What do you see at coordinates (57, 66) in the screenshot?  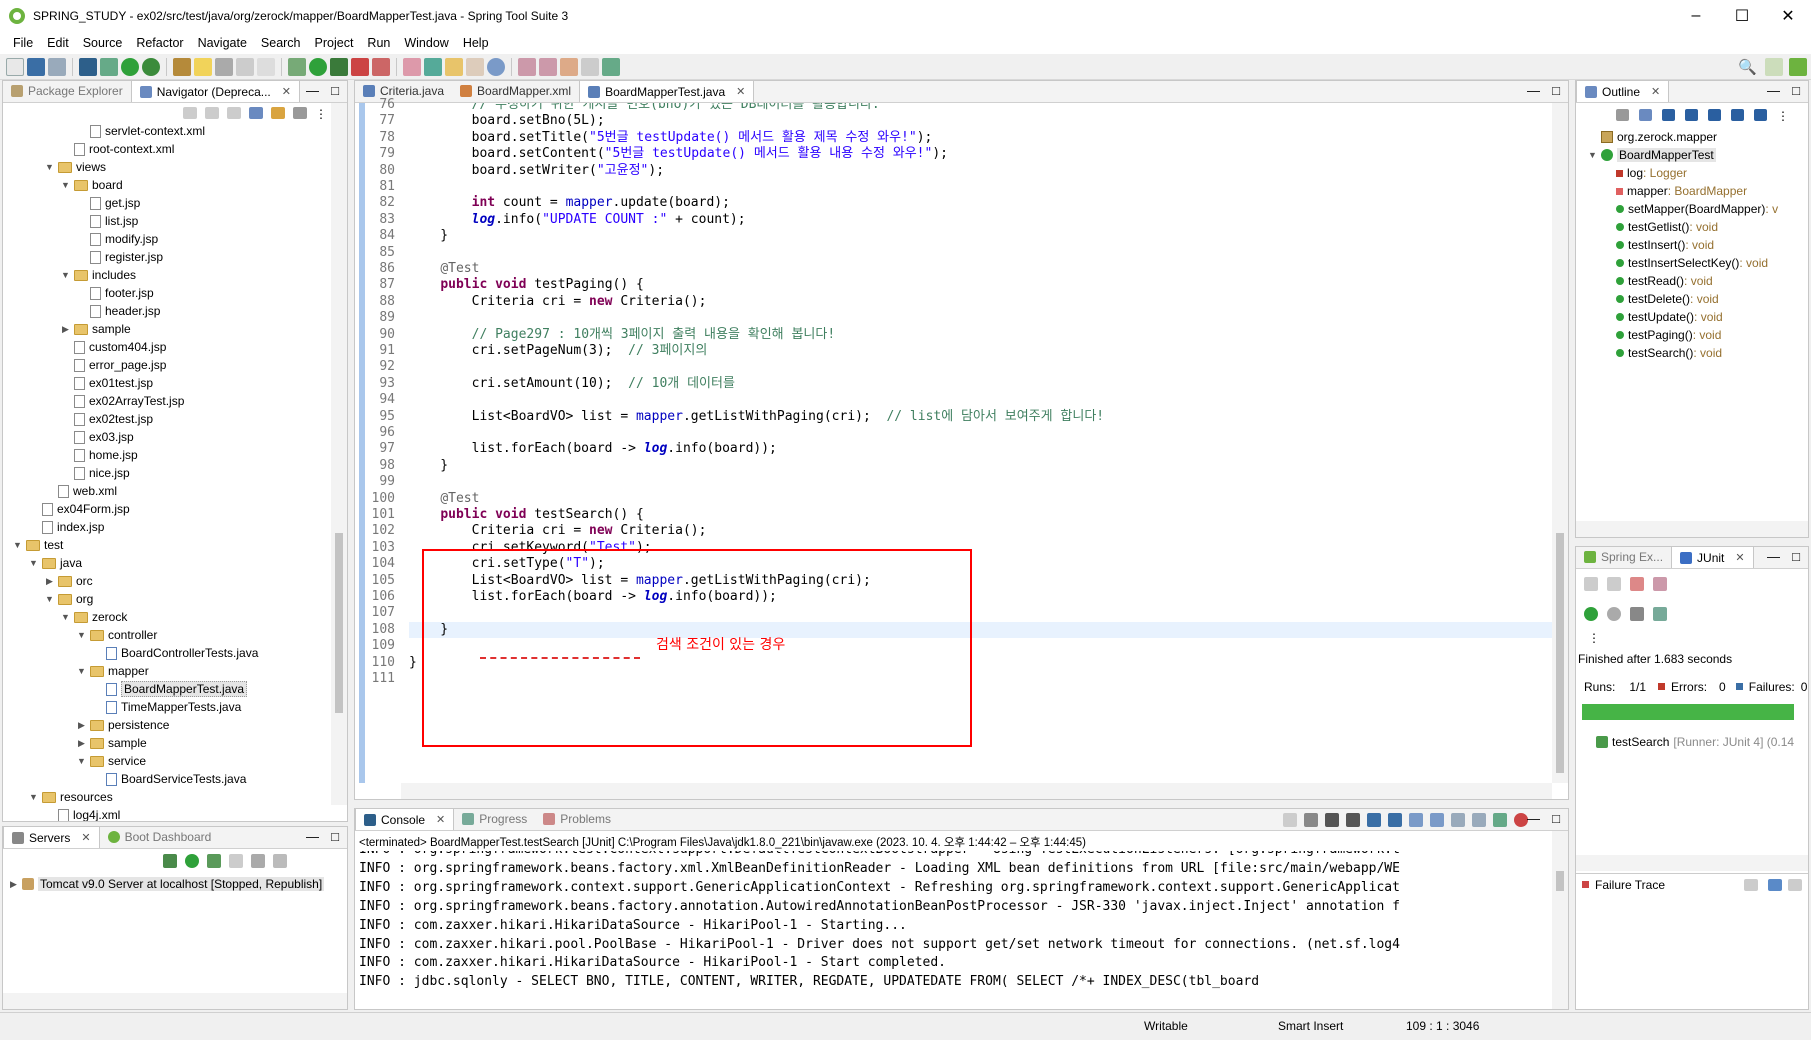 I see `save-all-icon` at bounding box center [57, 66].